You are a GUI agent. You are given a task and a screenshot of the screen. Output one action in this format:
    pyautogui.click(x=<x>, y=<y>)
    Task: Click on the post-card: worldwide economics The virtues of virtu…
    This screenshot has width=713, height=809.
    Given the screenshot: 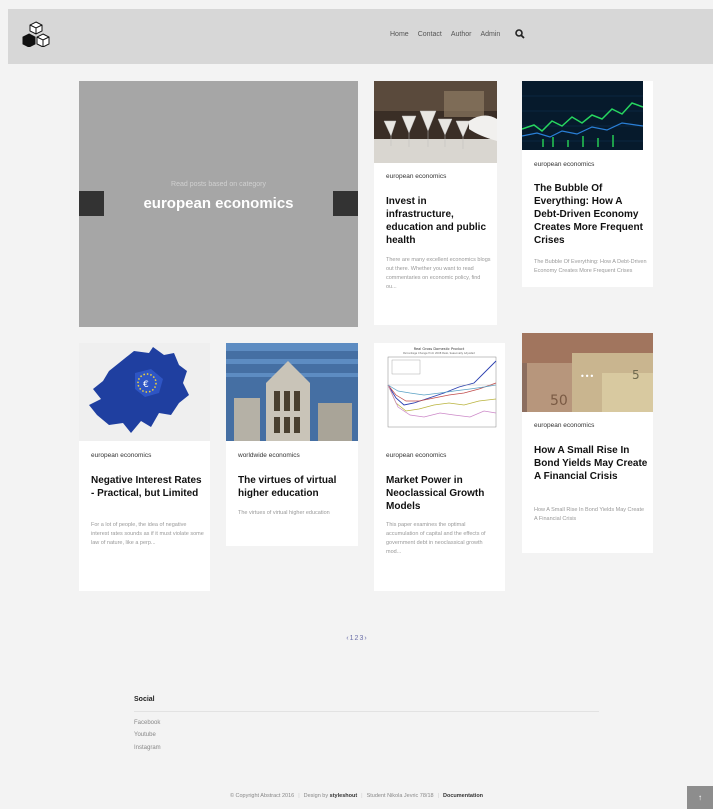 What is the action you would take?
    pyautogui.click(x=292, y=444)
    